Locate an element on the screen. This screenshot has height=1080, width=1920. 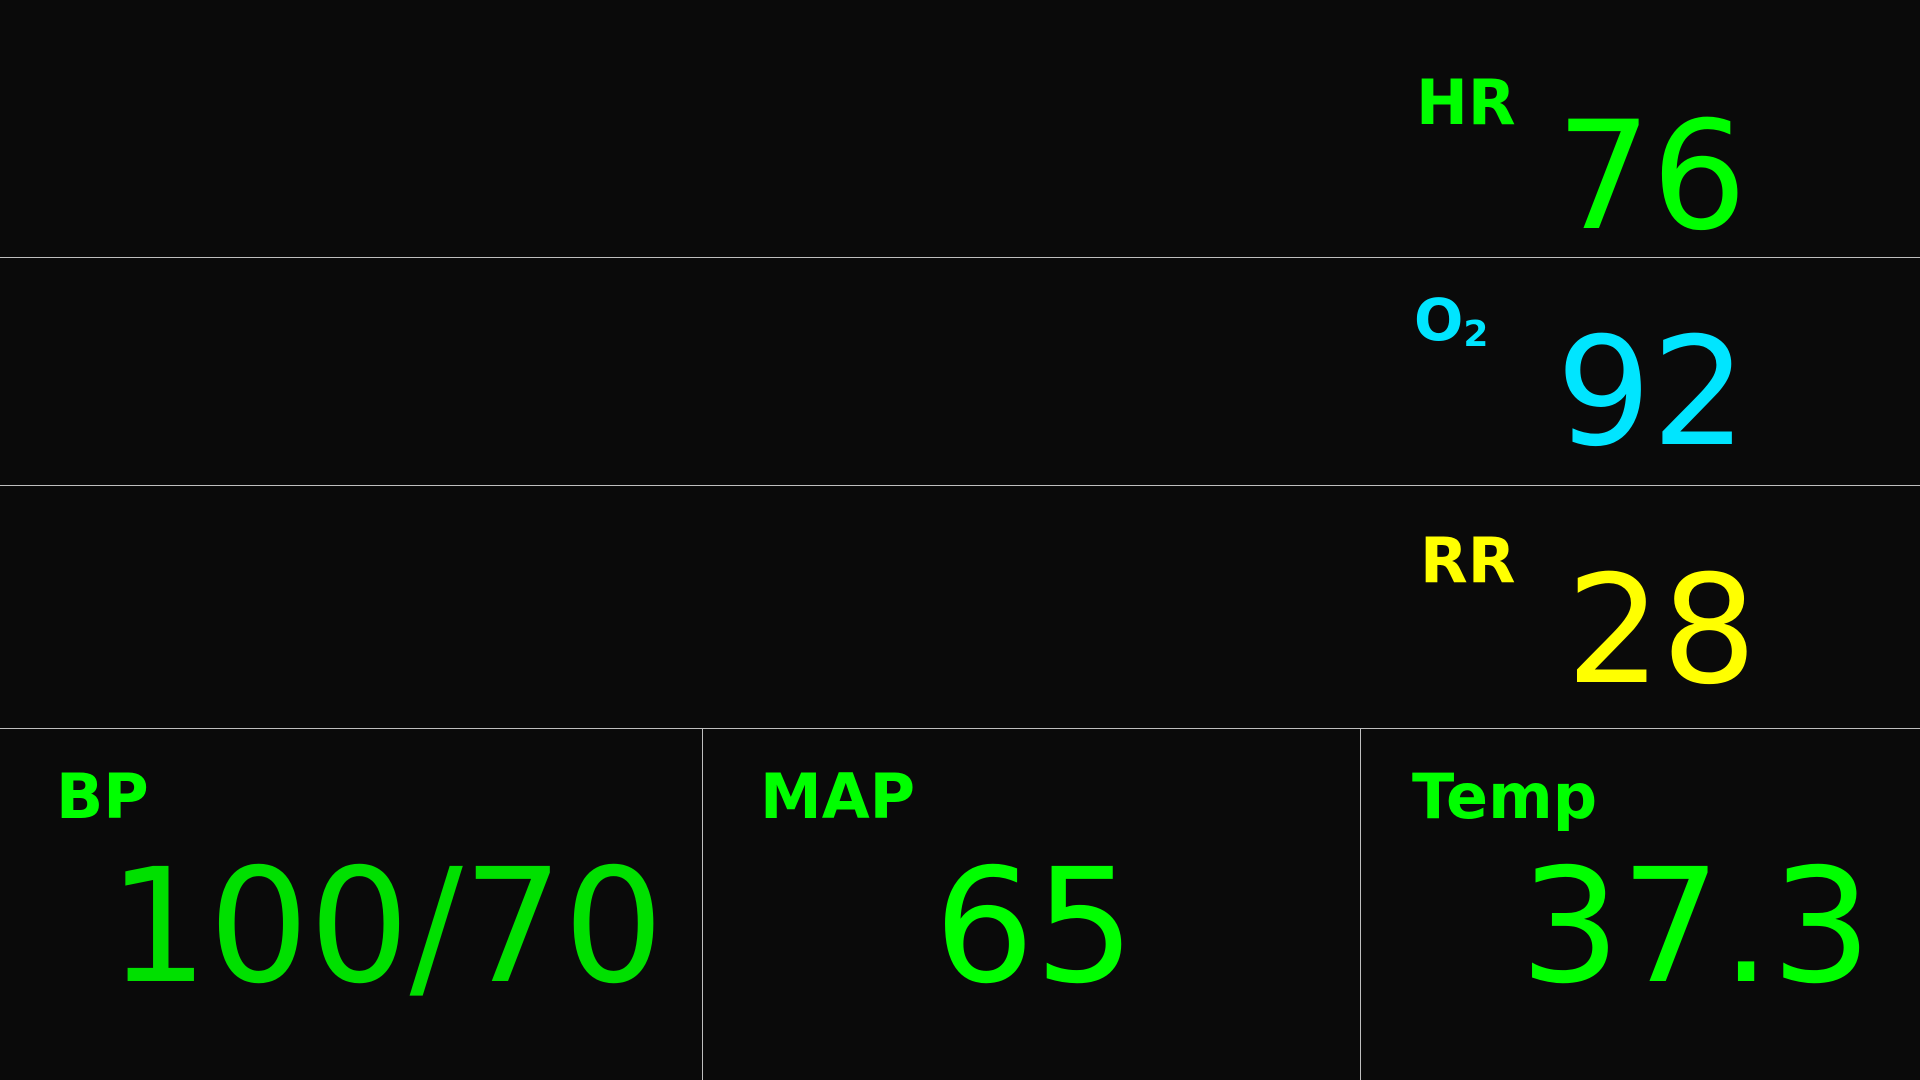
hr-label: HR is located at coordinates (1466, 102).